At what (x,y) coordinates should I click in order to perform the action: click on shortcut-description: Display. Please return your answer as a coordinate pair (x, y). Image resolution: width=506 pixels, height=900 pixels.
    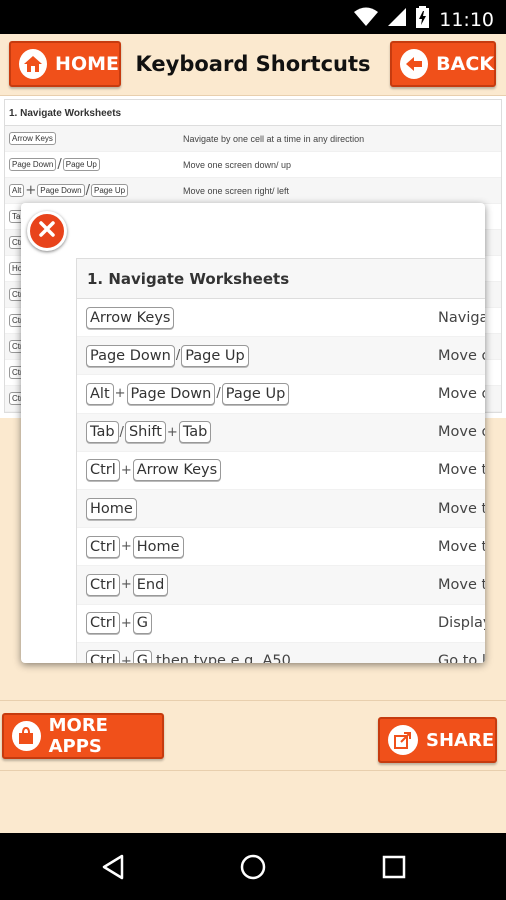
    Looking at the image, I should click on (461, 623).